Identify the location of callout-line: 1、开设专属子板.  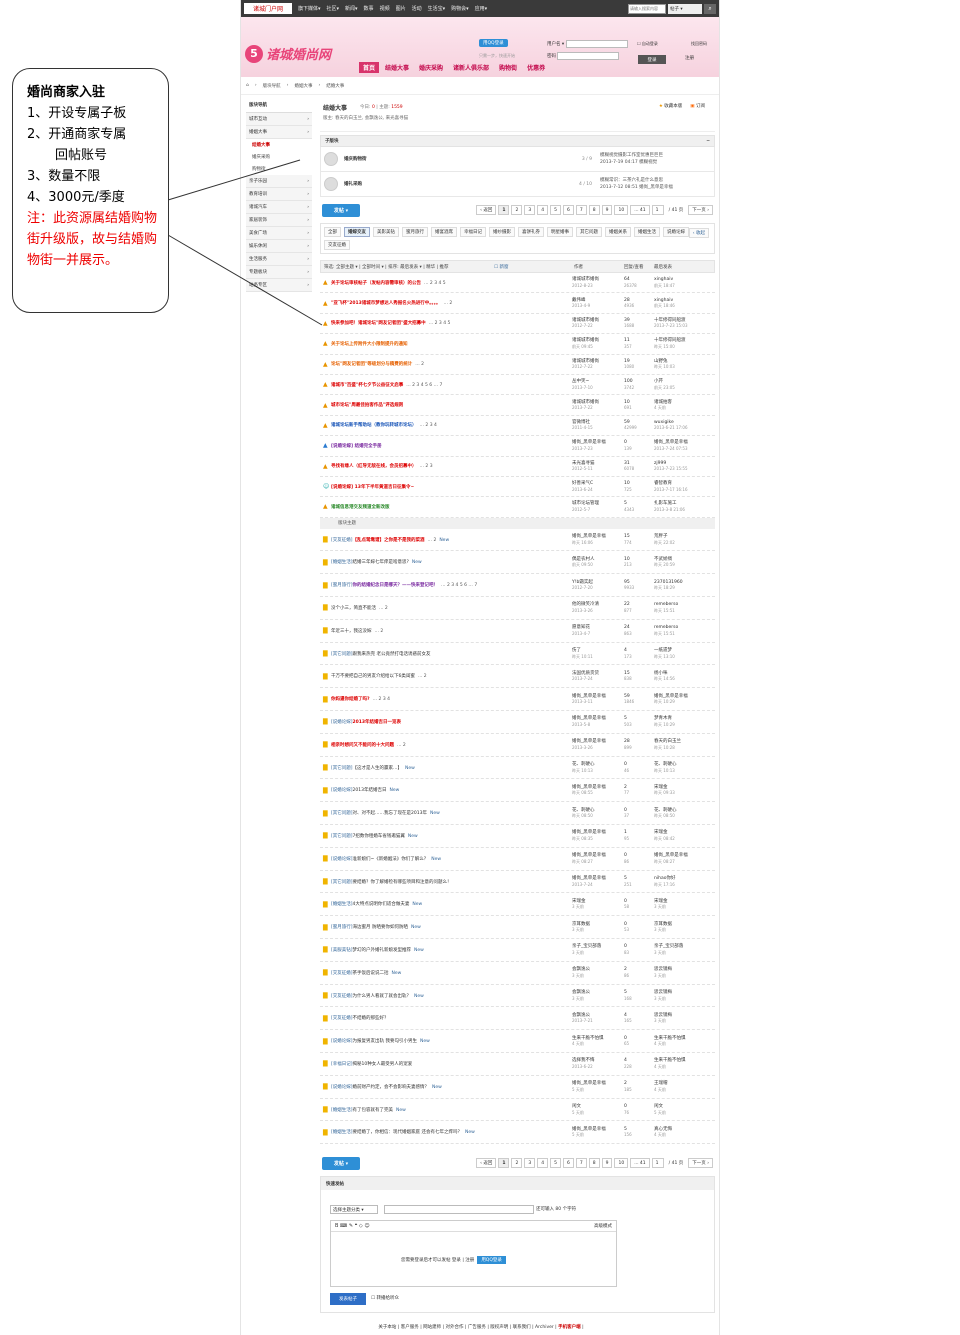
(77, 113).